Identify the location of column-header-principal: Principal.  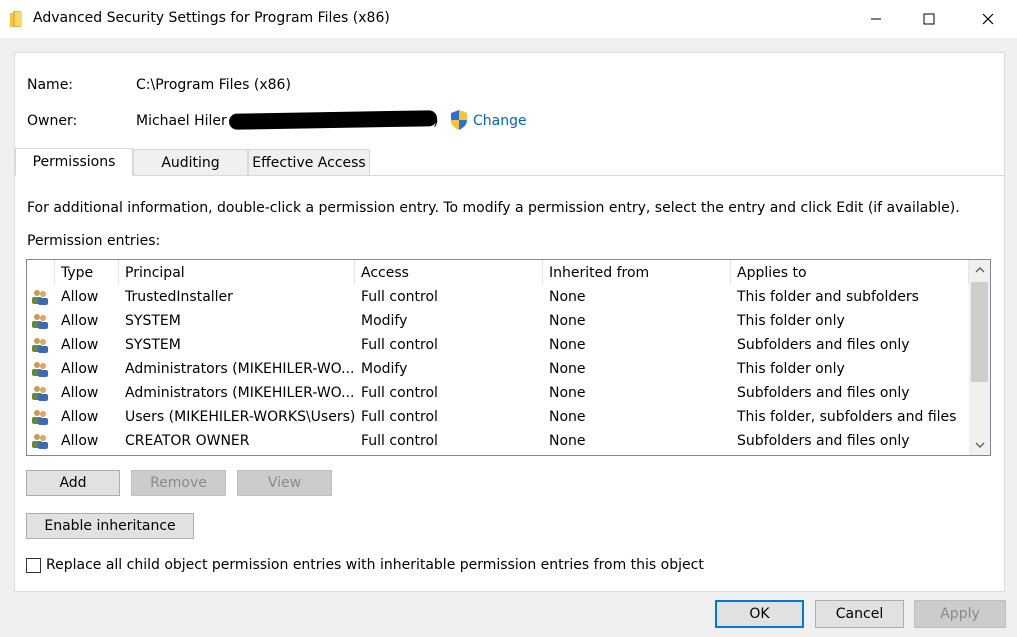
(237, 272).